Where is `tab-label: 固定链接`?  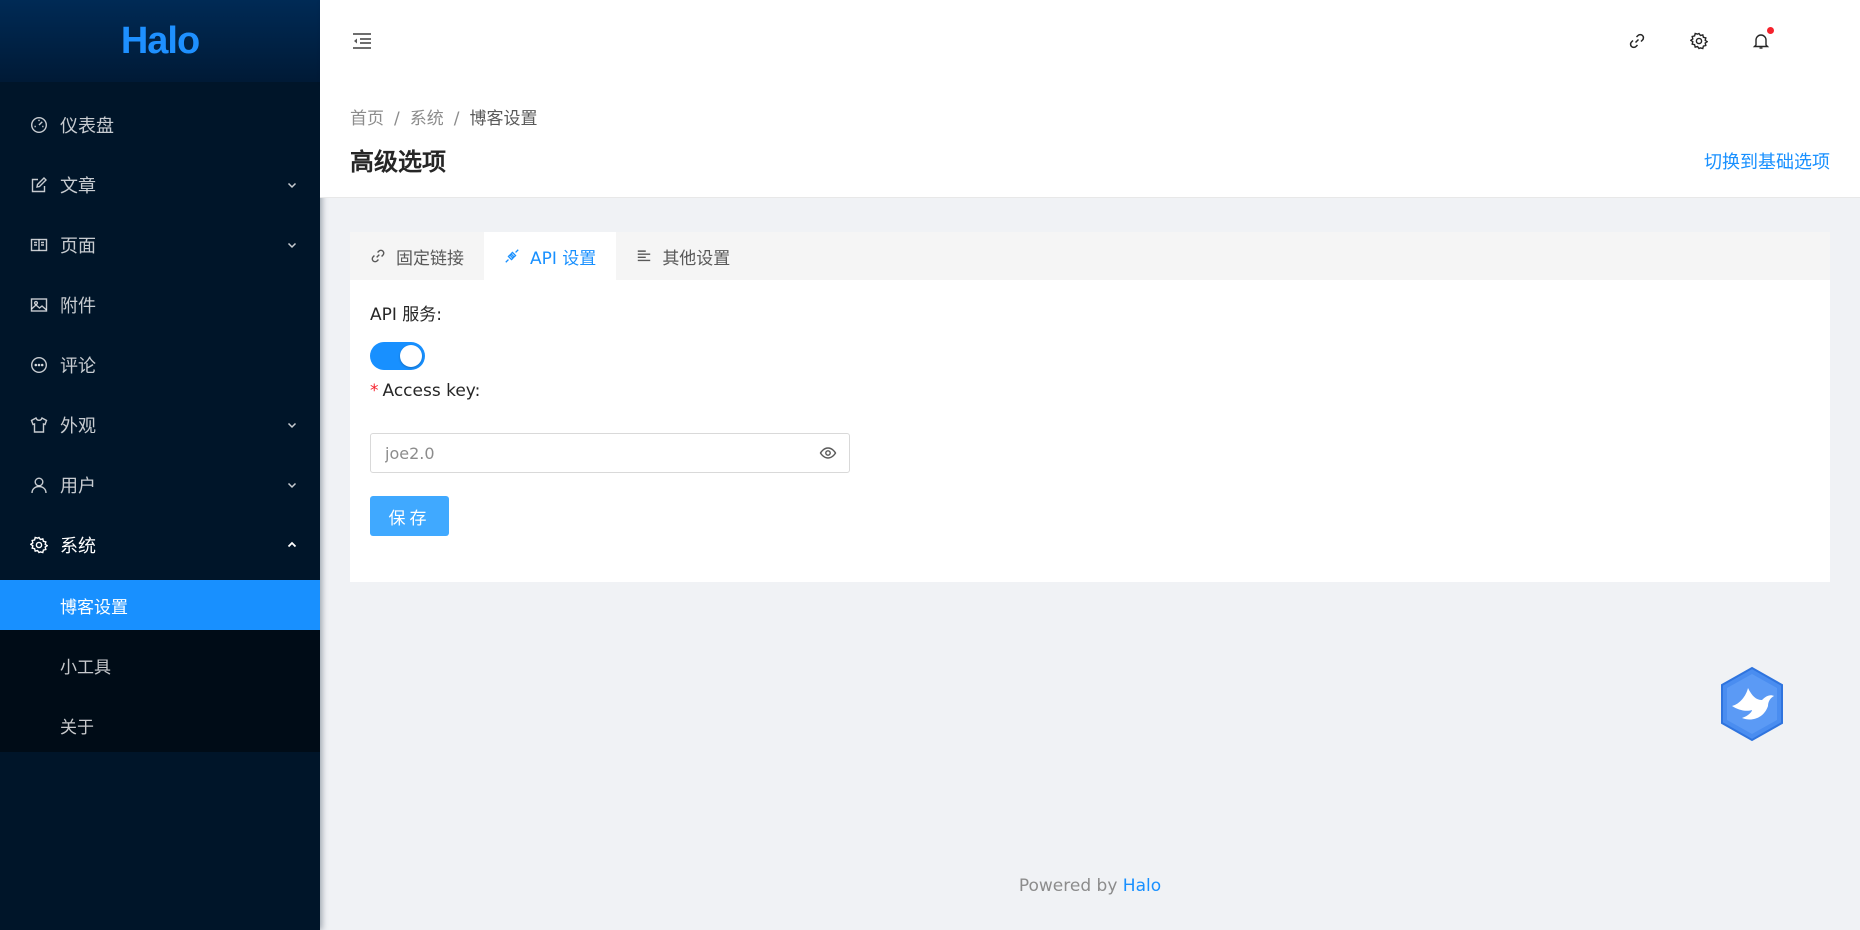 tab-label: 固定链接 is located at coordinates (430, 258).